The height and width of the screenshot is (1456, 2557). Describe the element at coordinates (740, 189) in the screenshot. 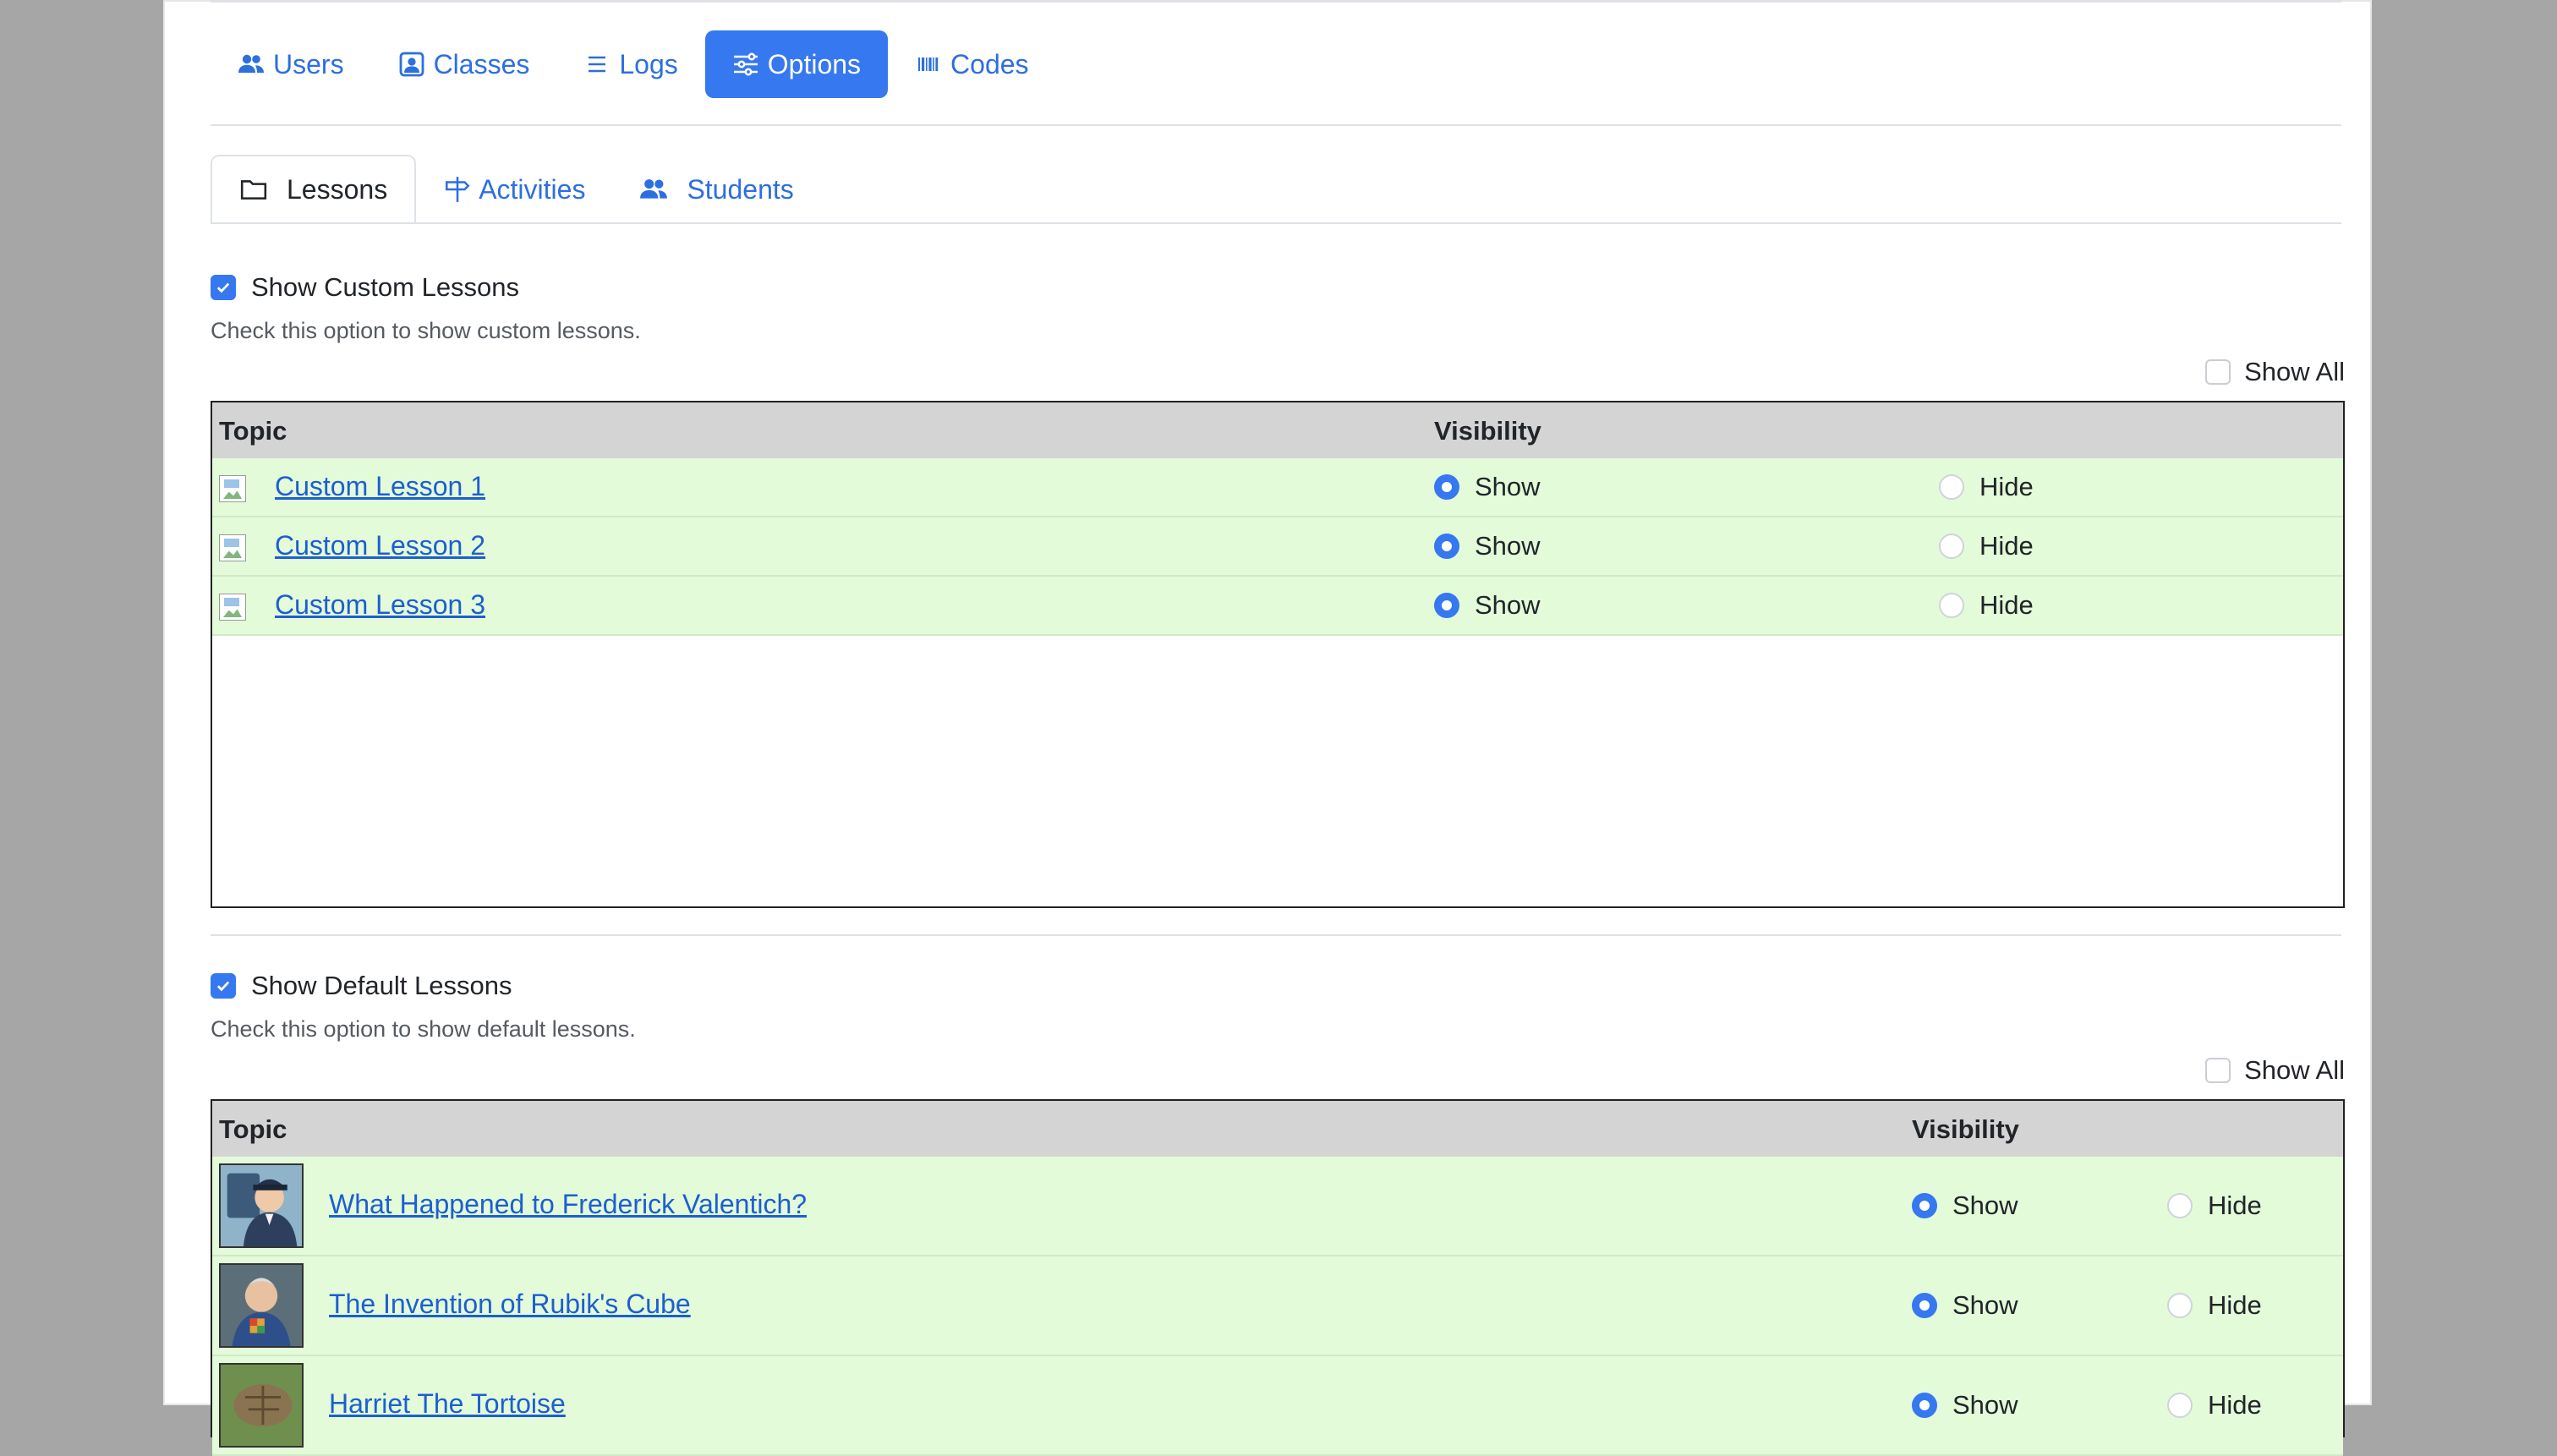

I see `tab-students-label: Students` at that location.